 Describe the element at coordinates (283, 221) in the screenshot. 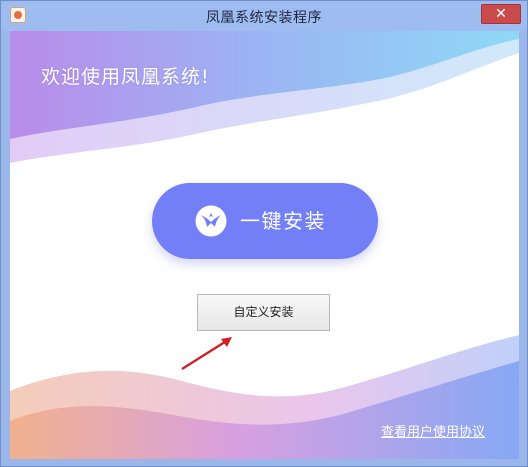

I see `one-click-install-label: 一键安装` at that location.